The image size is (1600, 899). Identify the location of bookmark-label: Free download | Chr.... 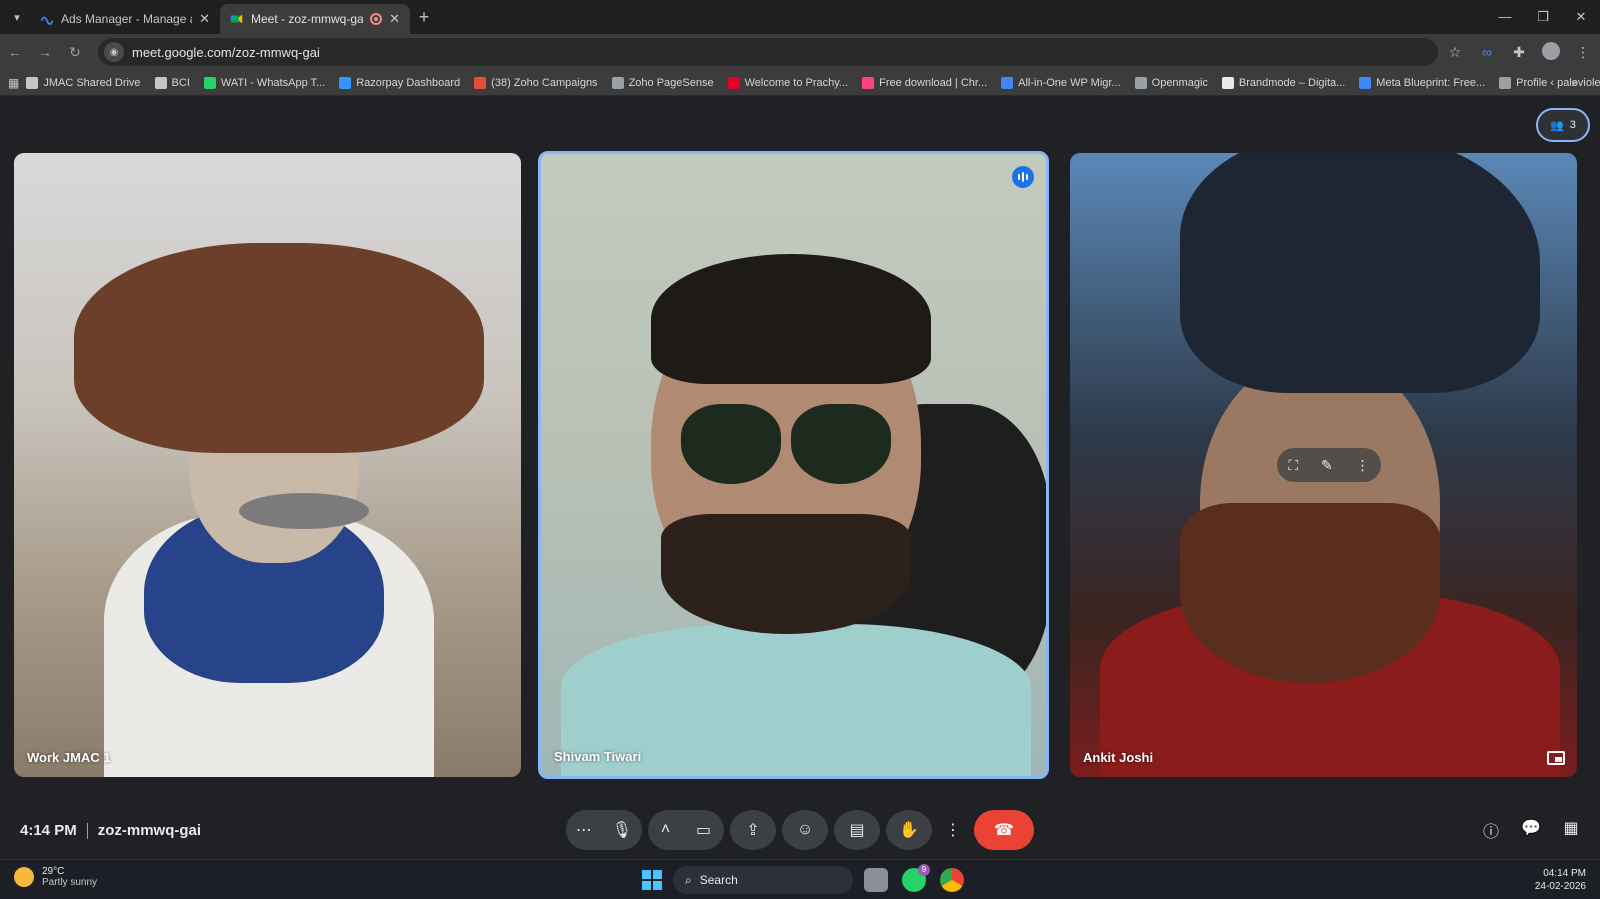
(933, 82).